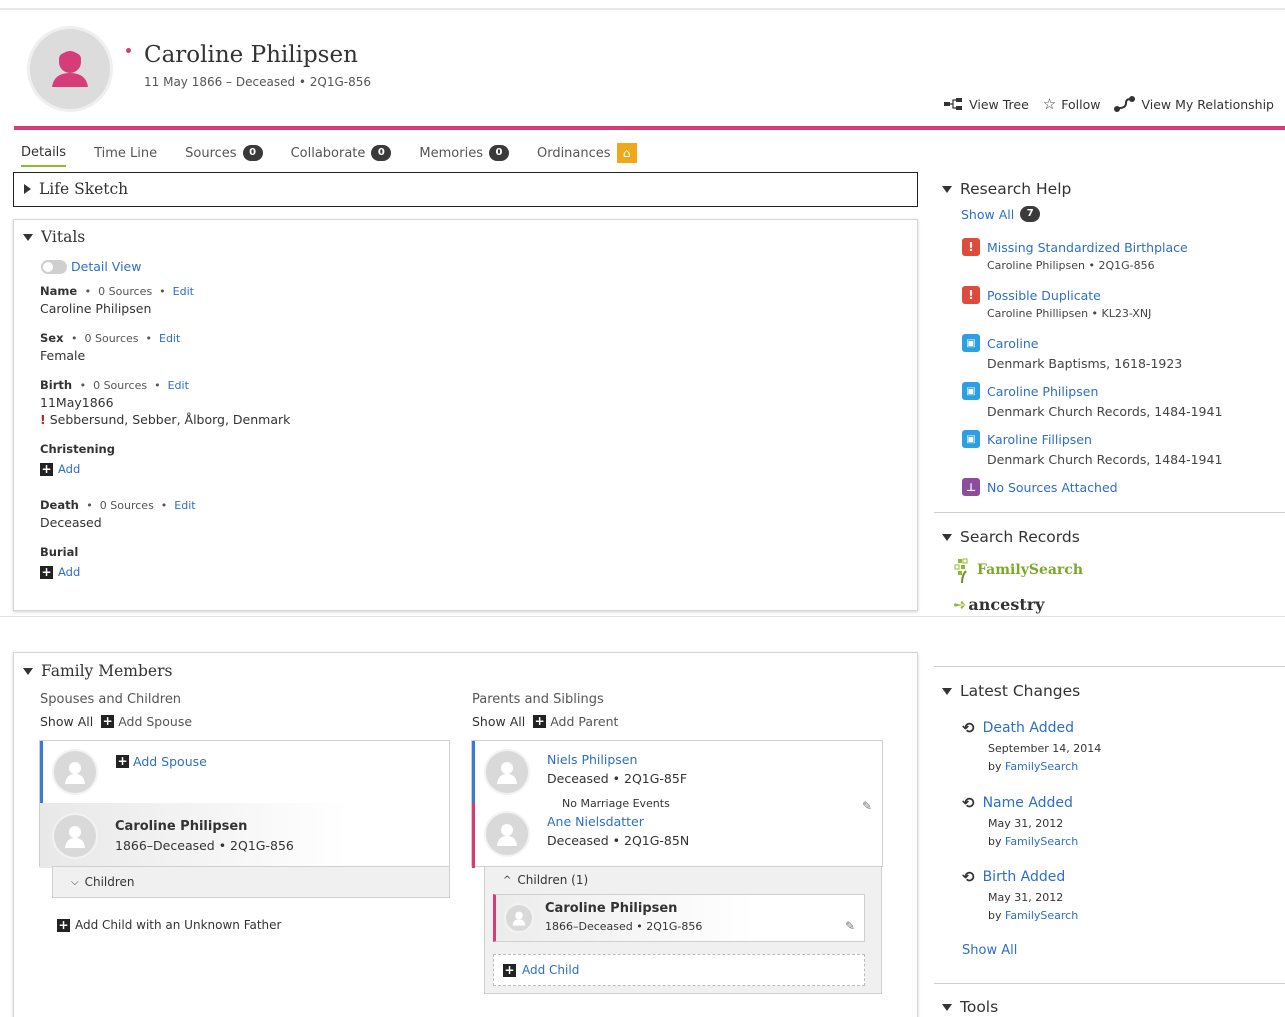  What do you see at coordinates (617, 778) in the screenshot?
I see `father-meta: Deceased • 2Q1G-85F` at bounding box center [617, 778].